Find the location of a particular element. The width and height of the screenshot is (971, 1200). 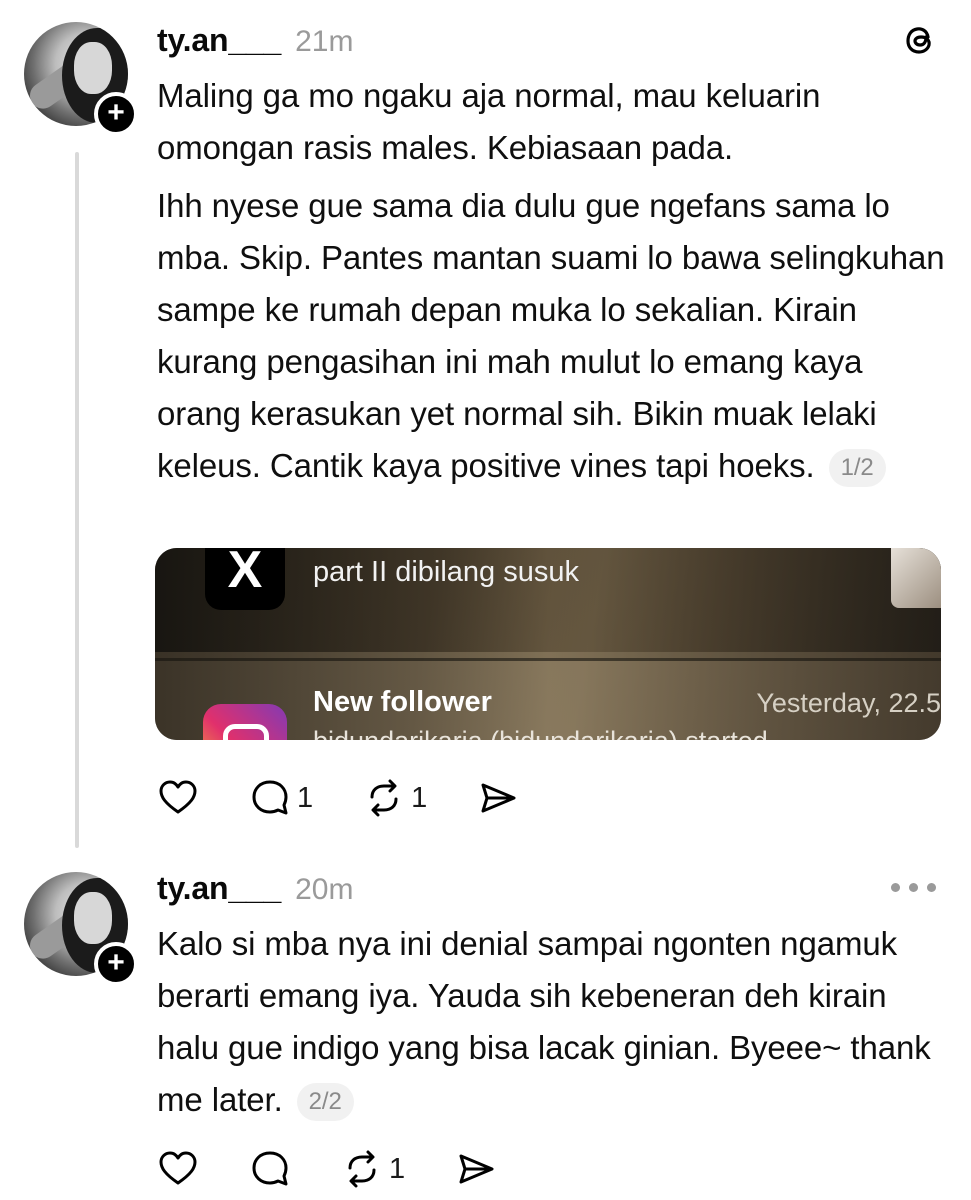

action-bar: 1 is located at coordinates (352, 1169).